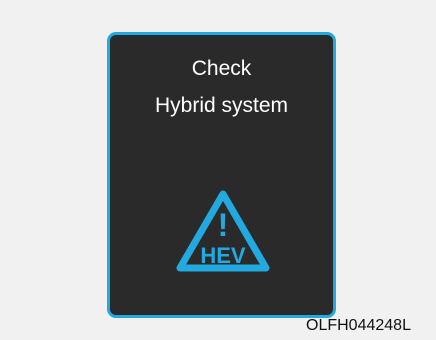 The width and height of the screenshot is (436, 340). What do you see at coordinates (223, 225) in the screenshot?
I see `exclamation-mark: !` at bounding box center [223, 225].